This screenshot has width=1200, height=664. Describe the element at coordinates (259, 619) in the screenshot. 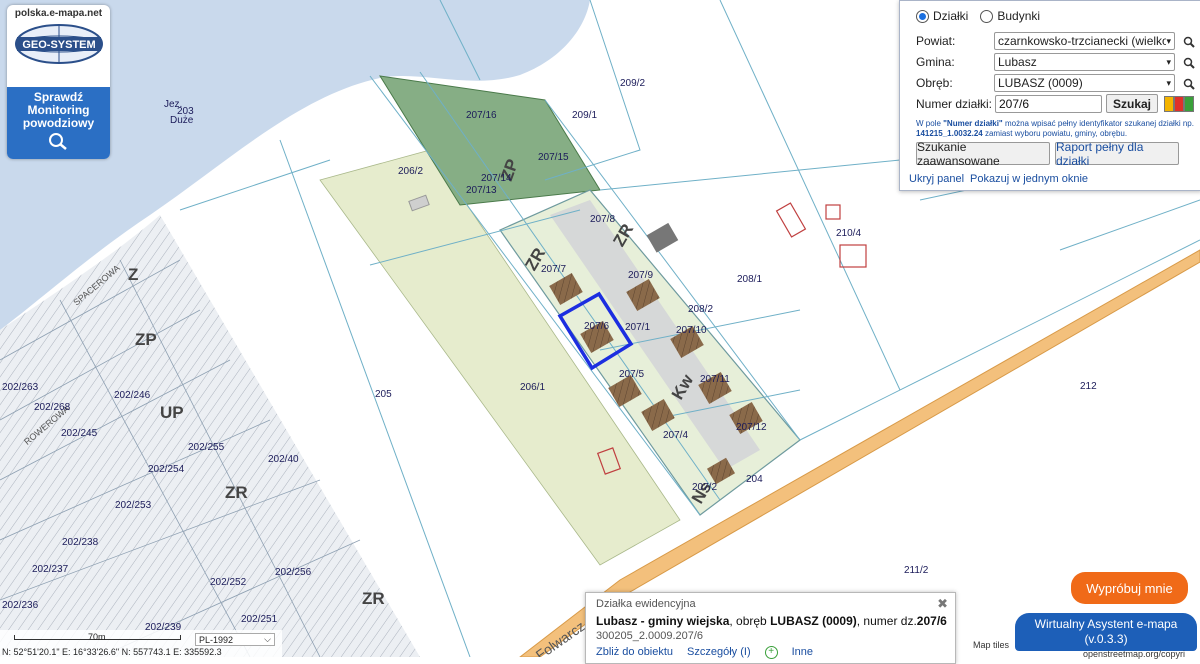

I see `parcel-label: 202/251` at that location.